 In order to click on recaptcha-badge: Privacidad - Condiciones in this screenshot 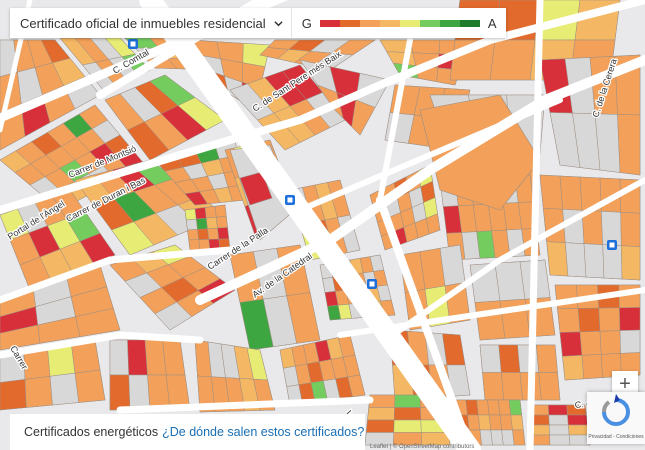, I will do `click(616, 418)`.